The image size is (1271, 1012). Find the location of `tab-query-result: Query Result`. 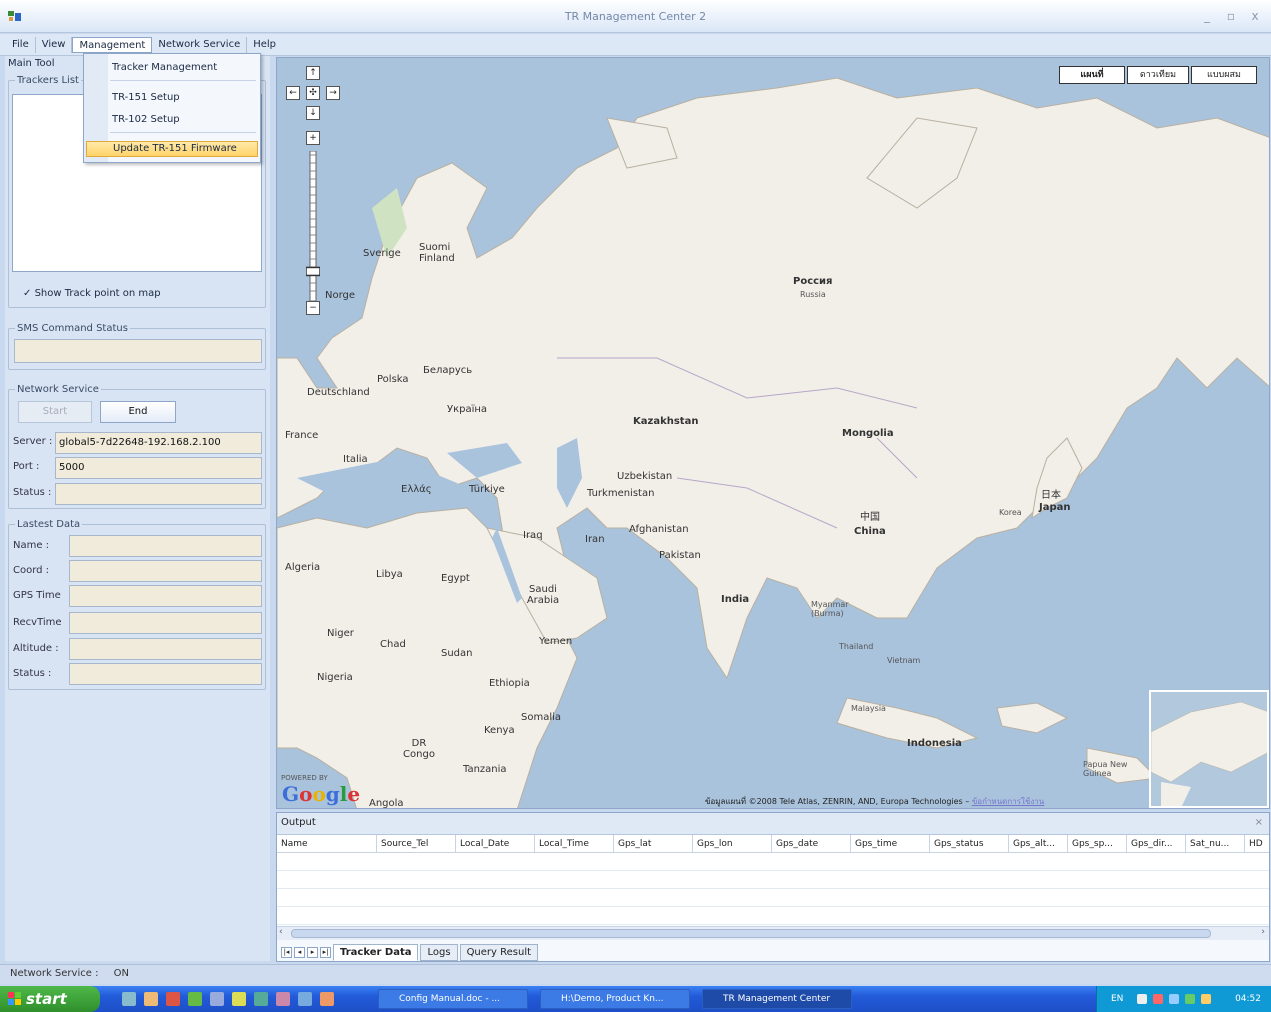

tab-query-result: Query Result is located at coordinates (499, 952).